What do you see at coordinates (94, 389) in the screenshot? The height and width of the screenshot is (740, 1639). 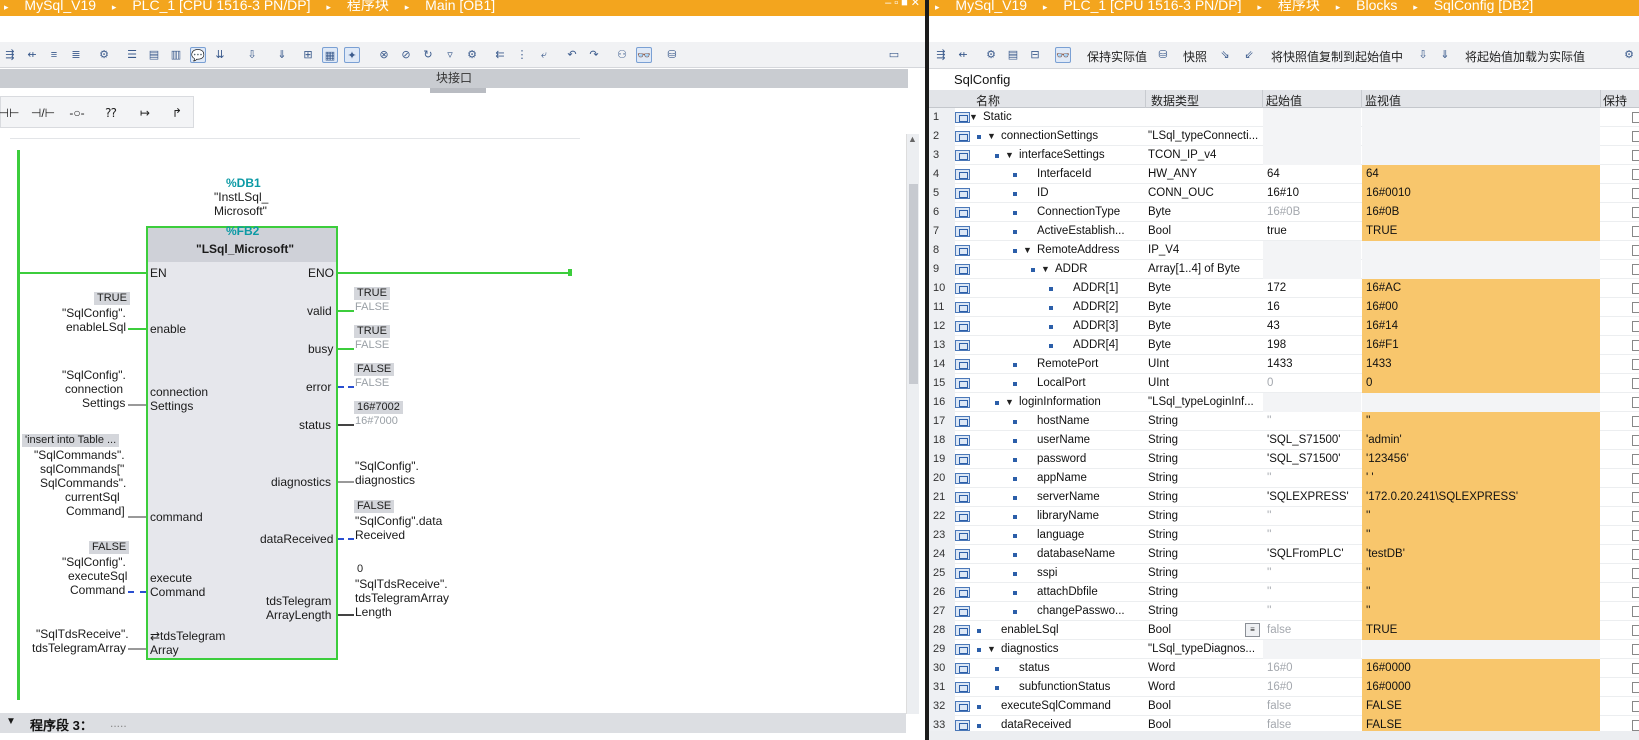 I see `conn-operand-2: connection` at bounding box center [94, 389].